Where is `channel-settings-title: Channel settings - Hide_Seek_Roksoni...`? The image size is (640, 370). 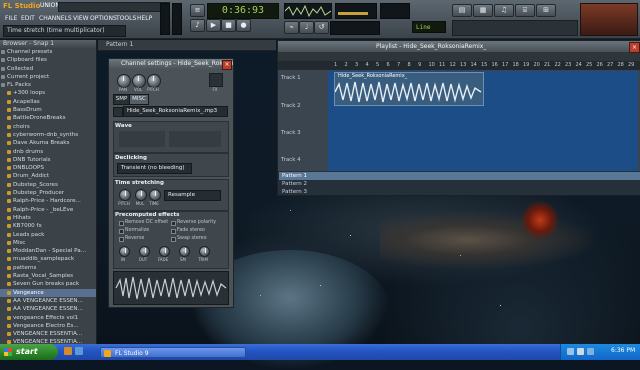 channel-settings-title: Channel settings - Hide_Seek_Roksoni... is located at coordinates (171, 64).